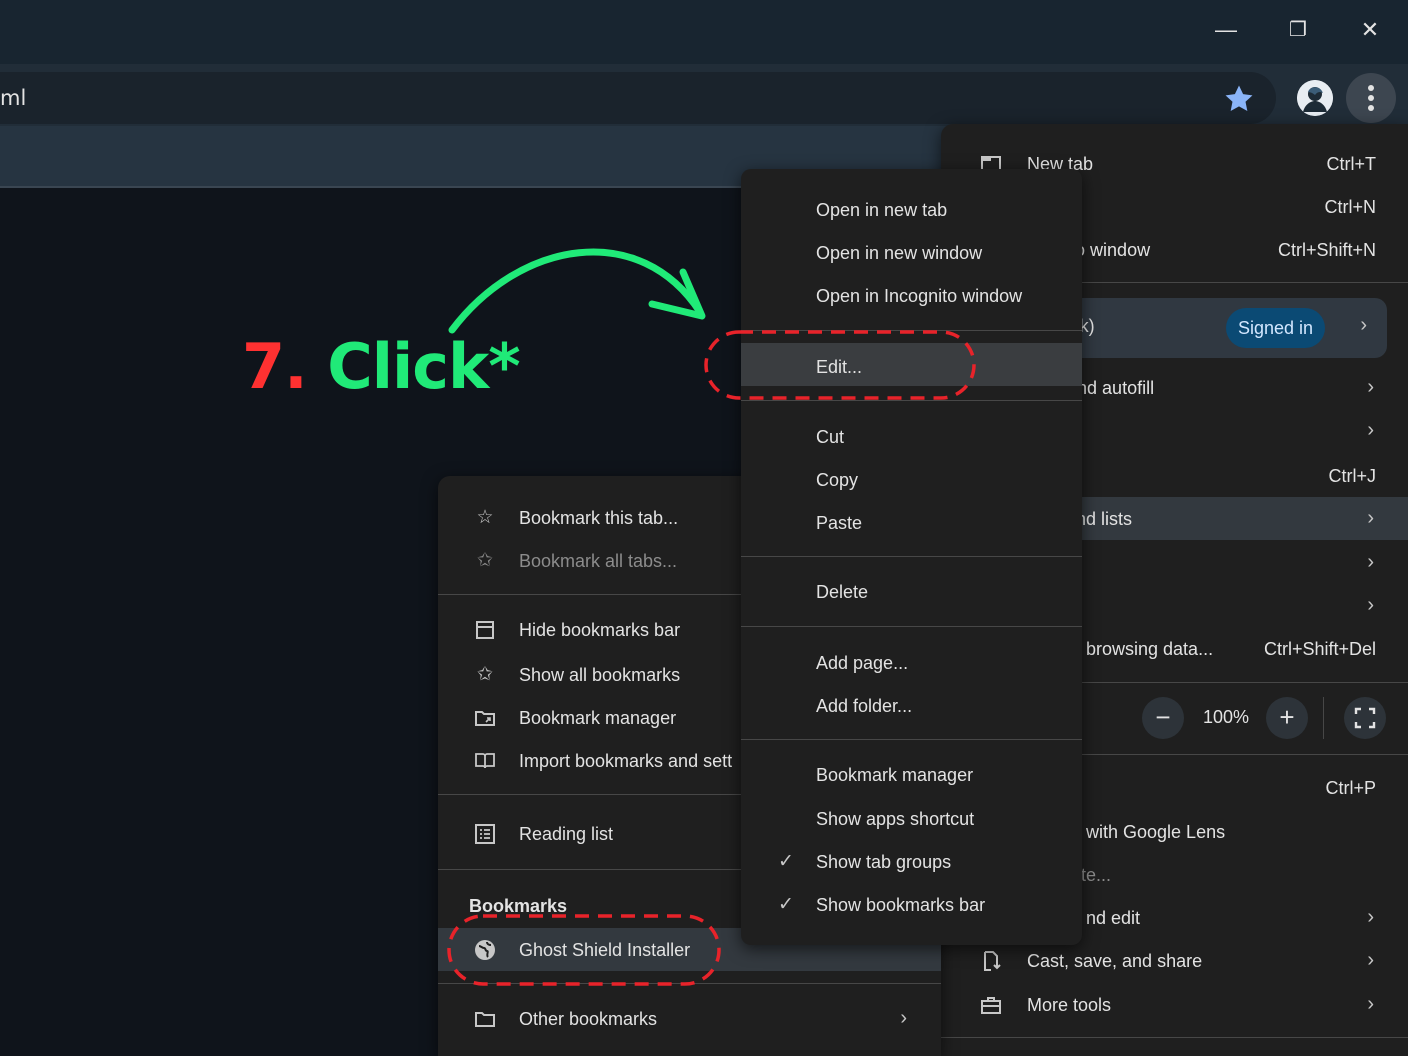 This screenshot has width=1408, height=1056. I want to click on step-number: 7., so click(275, 366).